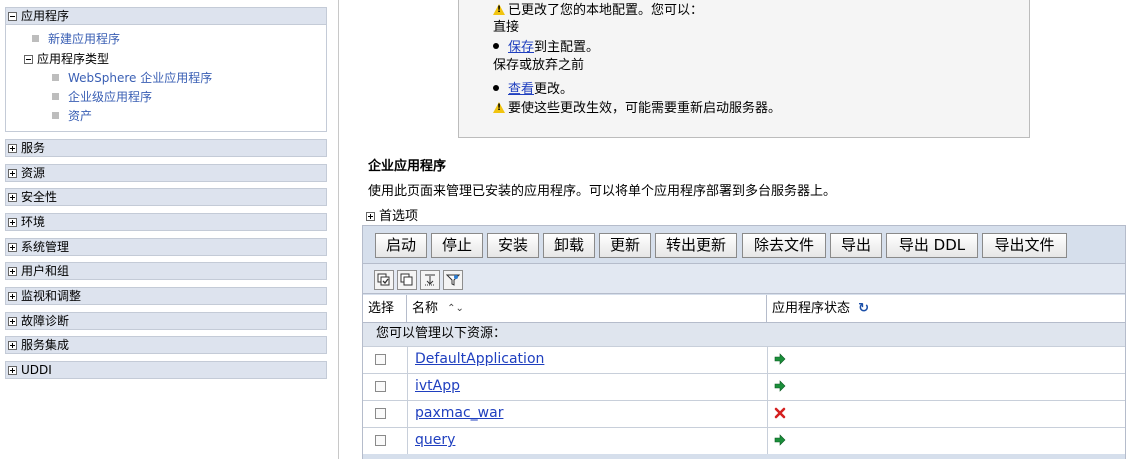 This screenshot has height=459, width=1135. I want to click on page-description: 使用此页面来管理已安装的应用程序。可以将单个应用程序部署到多台服务器上。, so click(602, 191).